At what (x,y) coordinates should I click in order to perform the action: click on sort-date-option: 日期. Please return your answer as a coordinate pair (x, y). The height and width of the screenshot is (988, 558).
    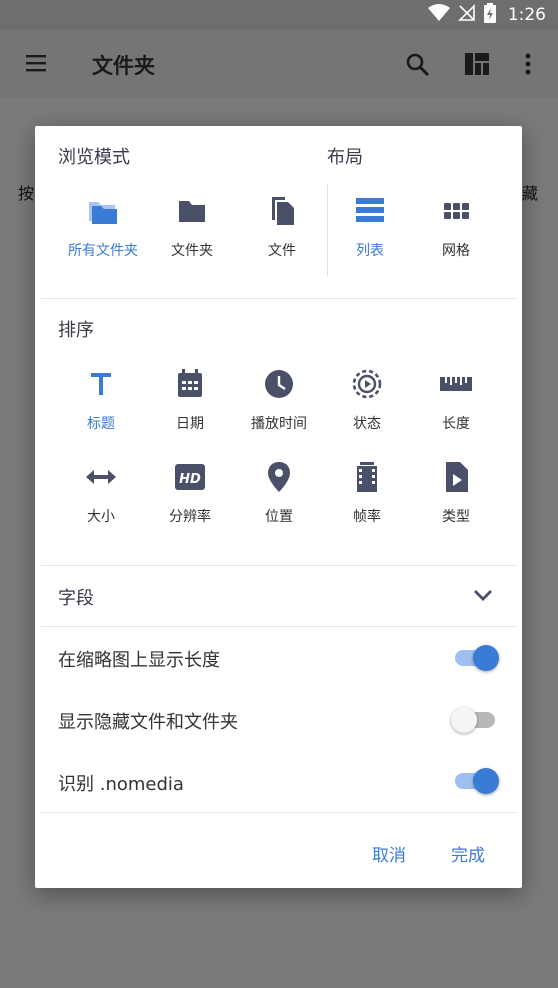
    Looking at the image, I should click on (190, 400).